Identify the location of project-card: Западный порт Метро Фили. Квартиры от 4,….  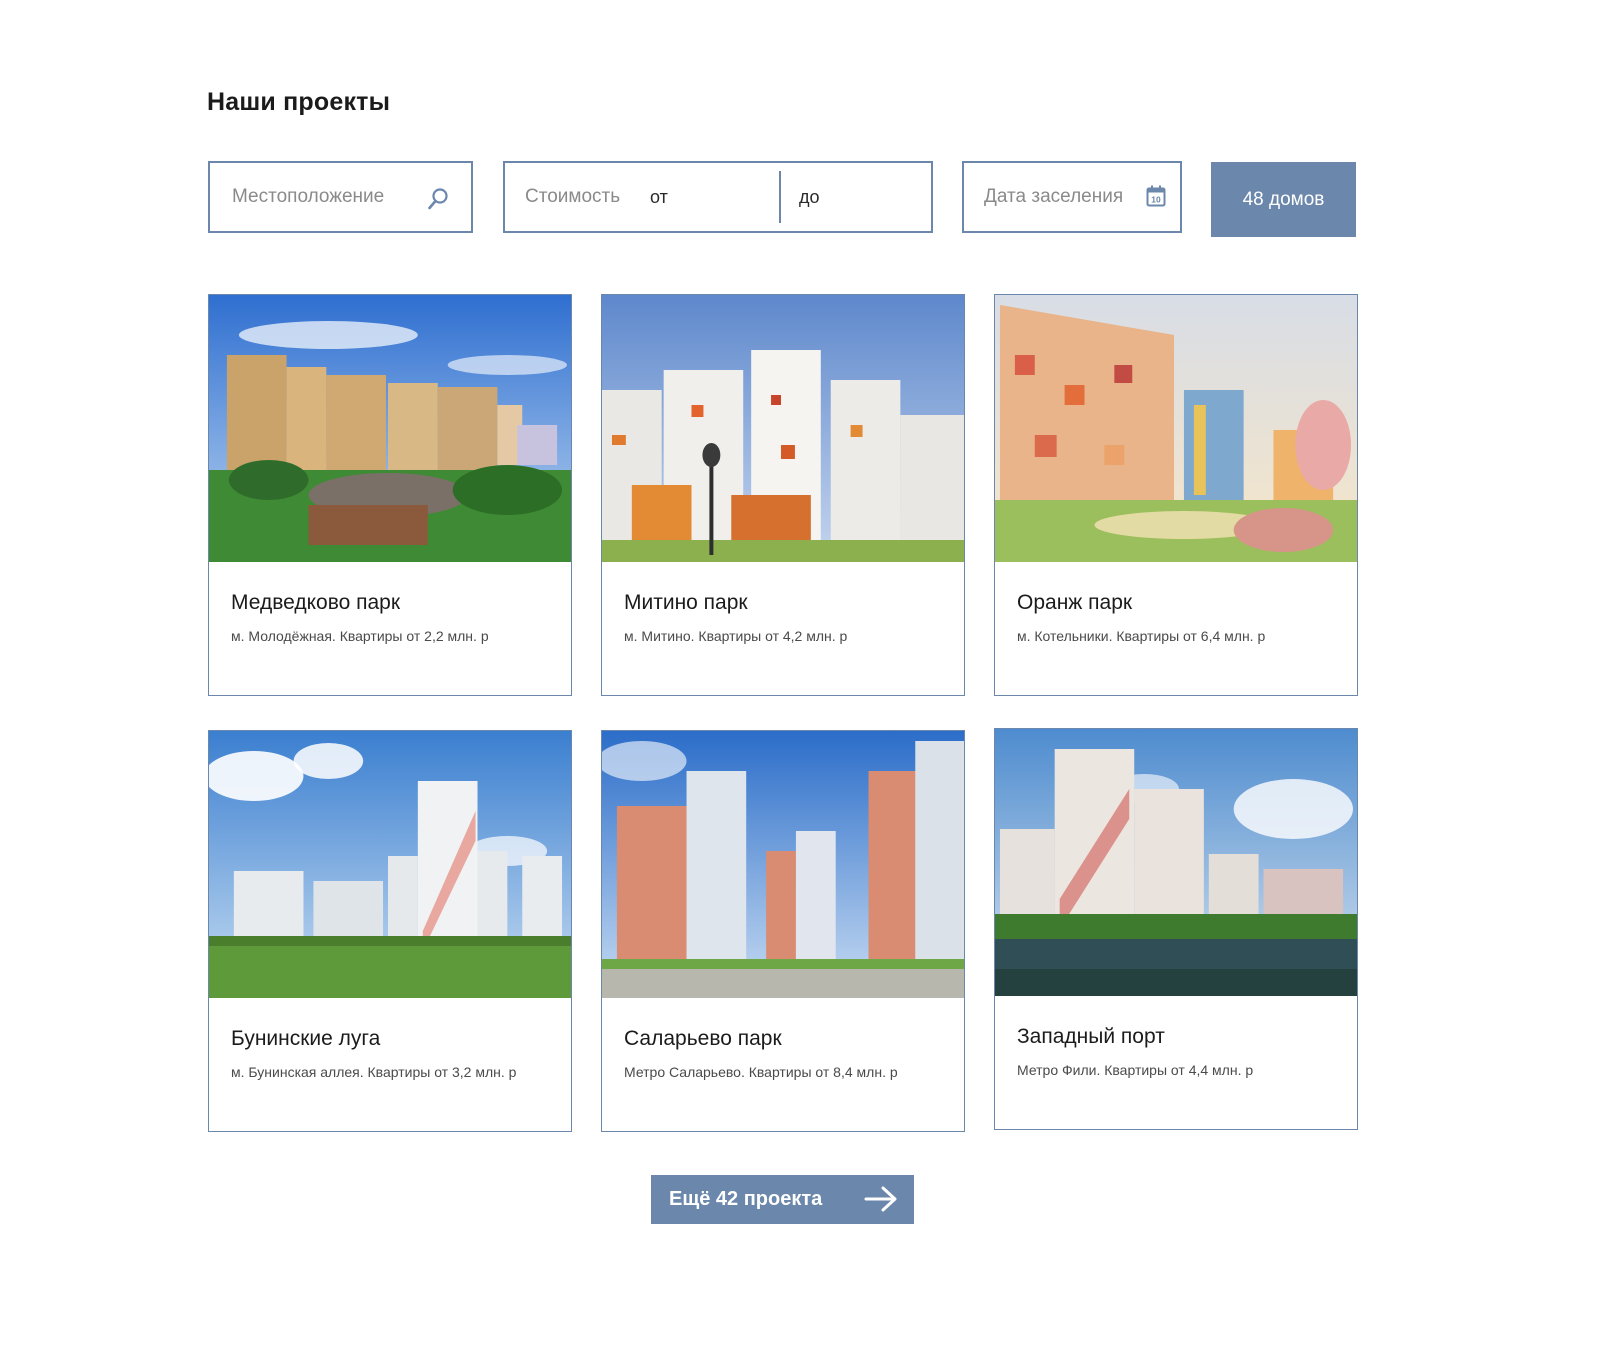
(1176, 929).